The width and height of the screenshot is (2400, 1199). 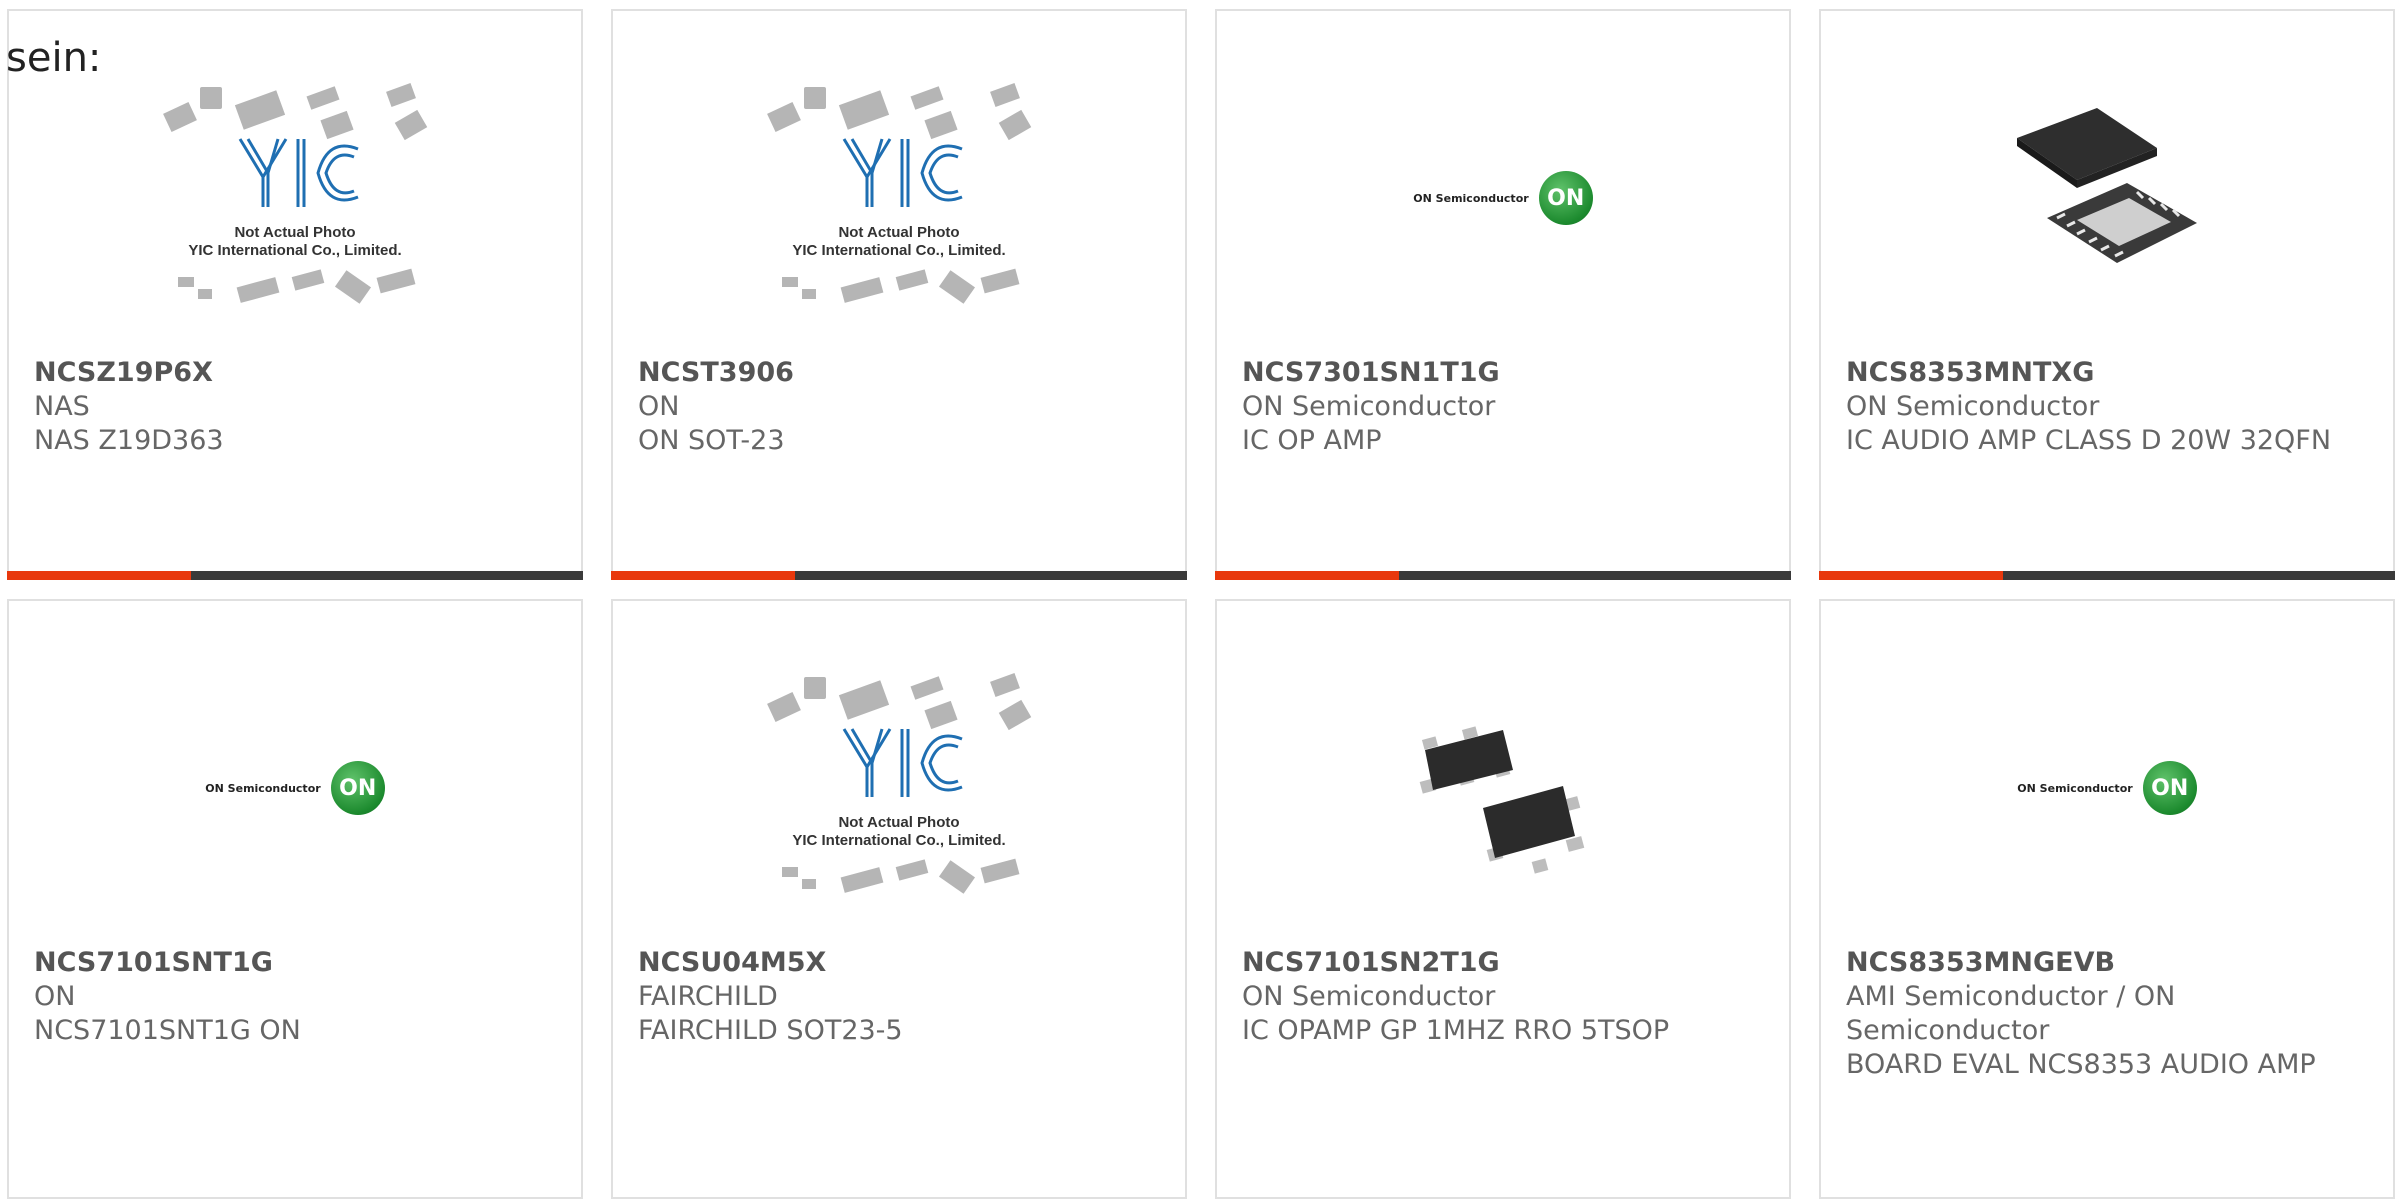 I want to click on description: NCS7101SNT1G ON, so click(x=167, y=1030).